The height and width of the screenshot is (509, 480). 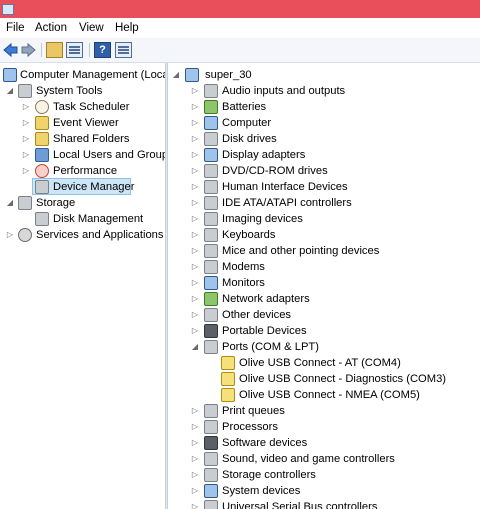 I want to click on tree-label: Sound, video and game controllers, so click(x=308, y=459).